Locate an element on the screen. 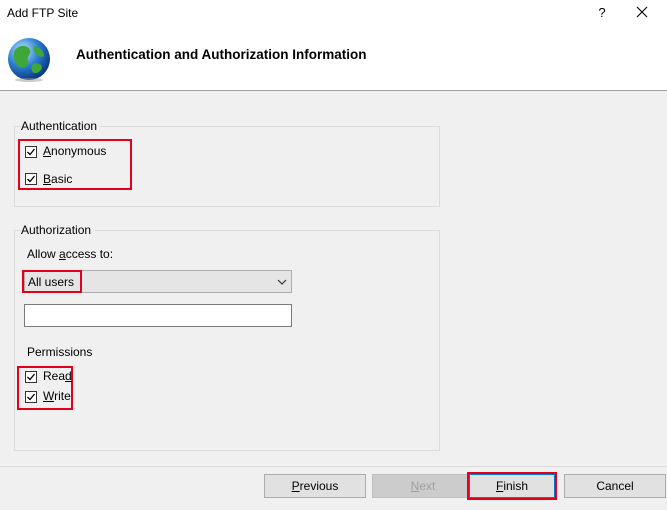 This screenshot has width=667, height=510. basic-label: Basic is located at coordinates (57, 179).